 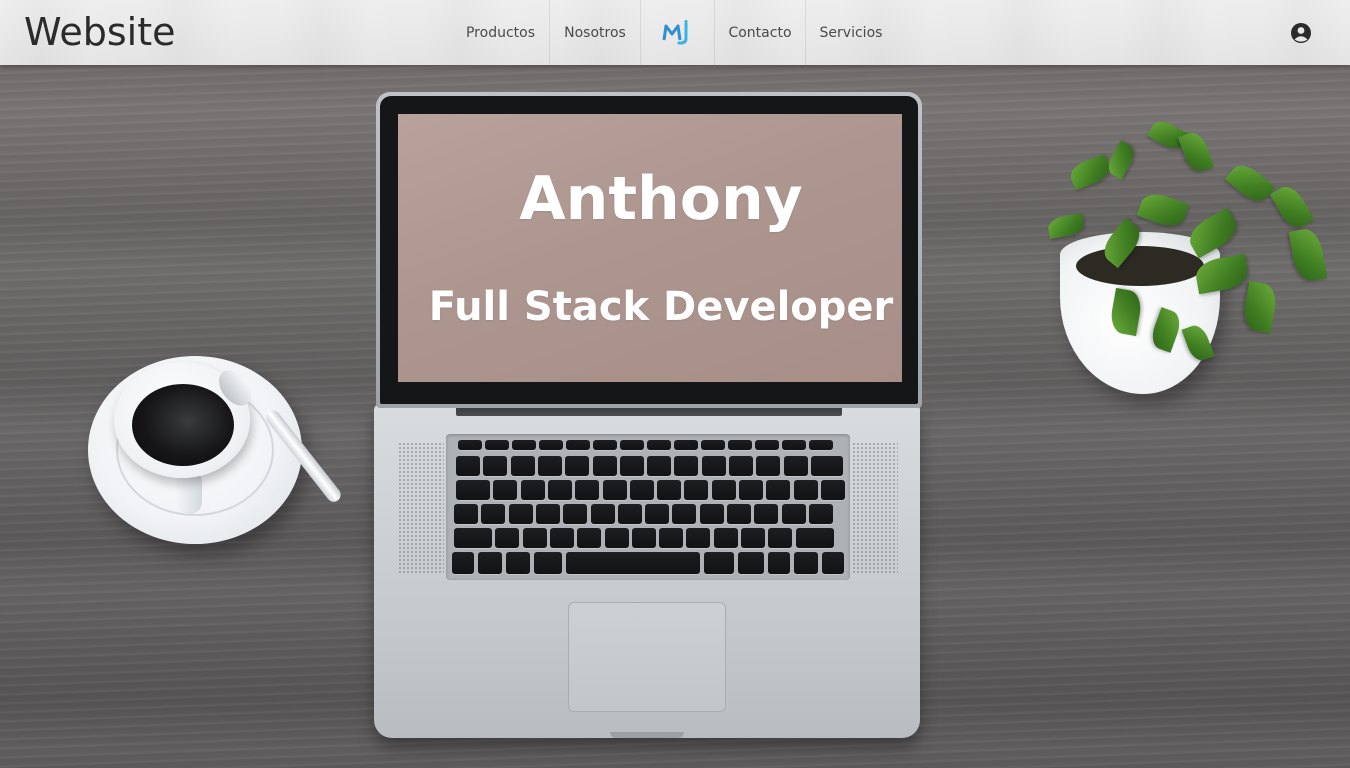 I want to click on mj-logo-icon, so click(x=678, y=32).